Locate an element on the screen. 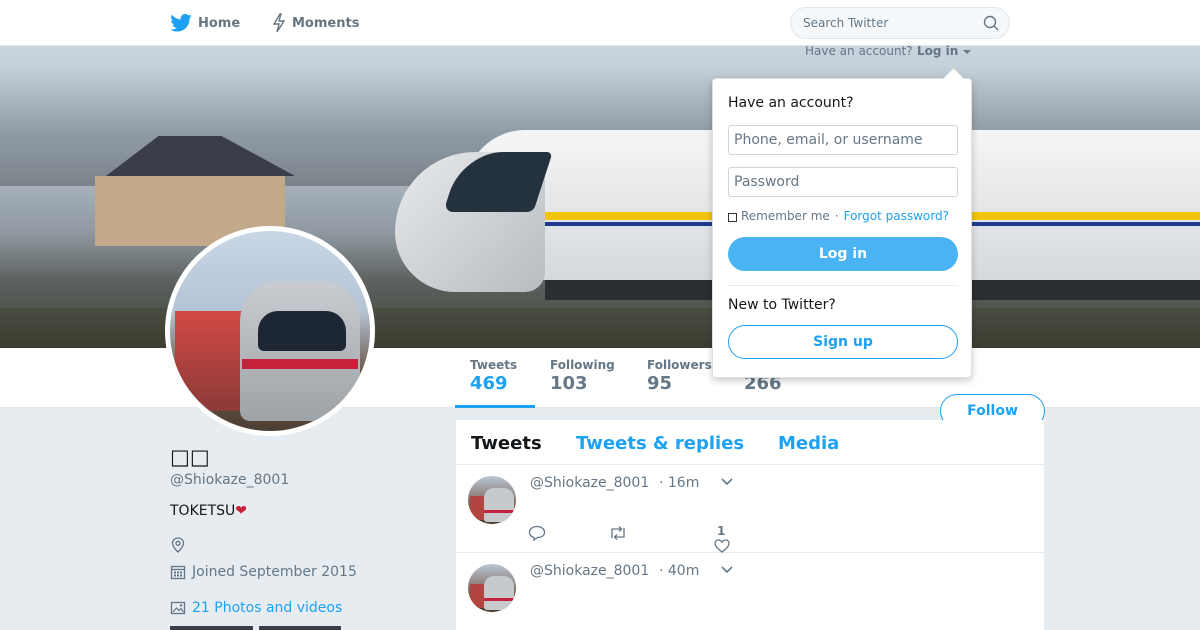 This screenshot has height=630, width=1200. tweet-time: · 40m is located at coordinates (679, 571).